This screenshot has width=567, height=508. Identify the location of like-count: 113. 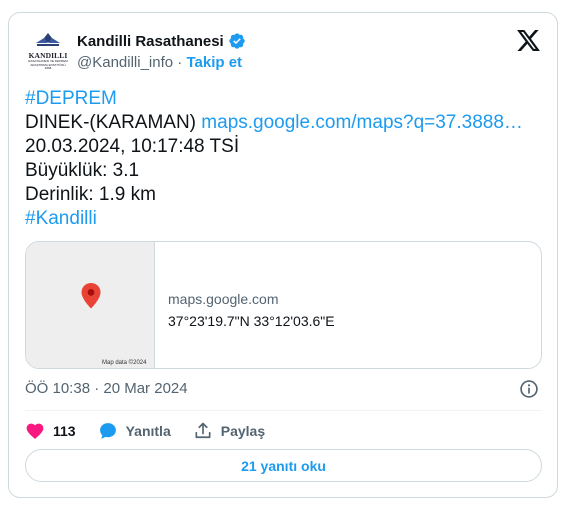
(64, 431).